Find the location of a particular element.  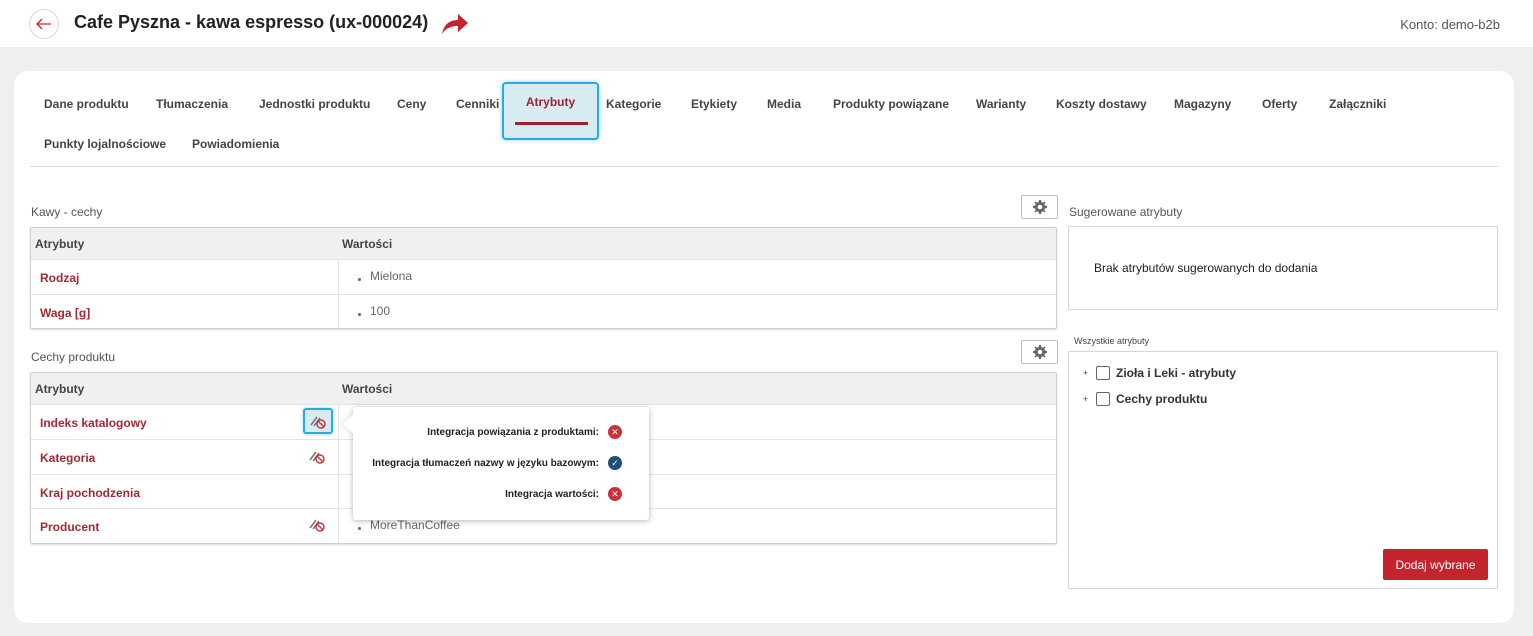

table-row: Rodzaj Mielona is located at coordinates (543, 277).